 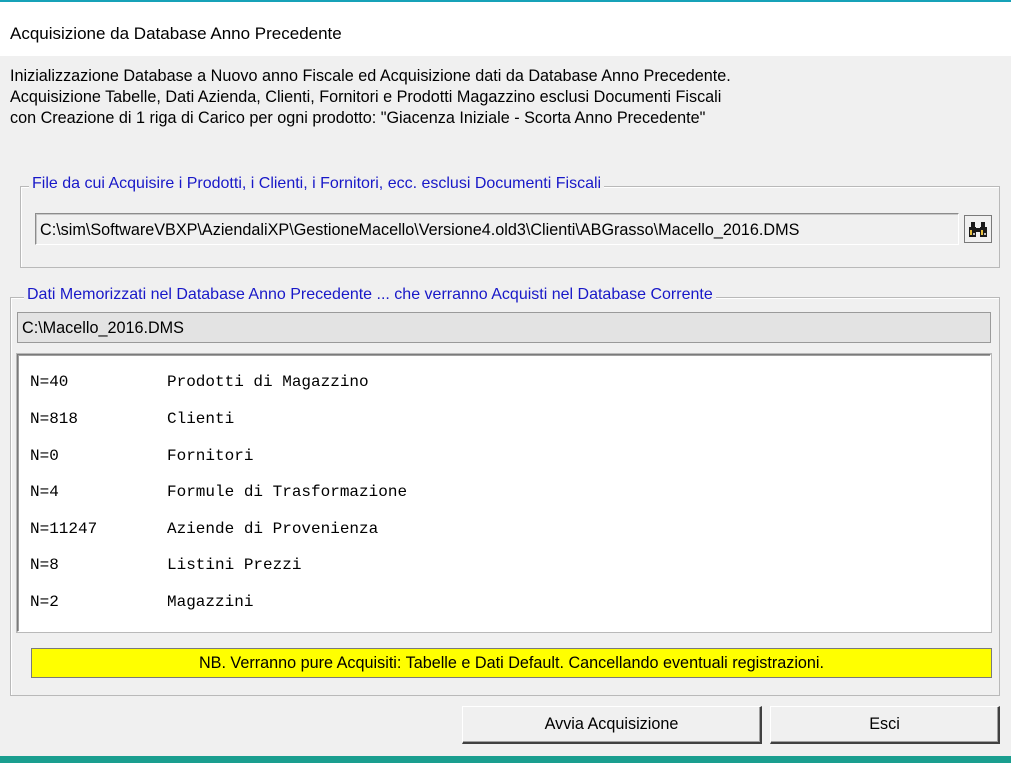 I want to click on item-count: N=818, so click(x=54, y=419).